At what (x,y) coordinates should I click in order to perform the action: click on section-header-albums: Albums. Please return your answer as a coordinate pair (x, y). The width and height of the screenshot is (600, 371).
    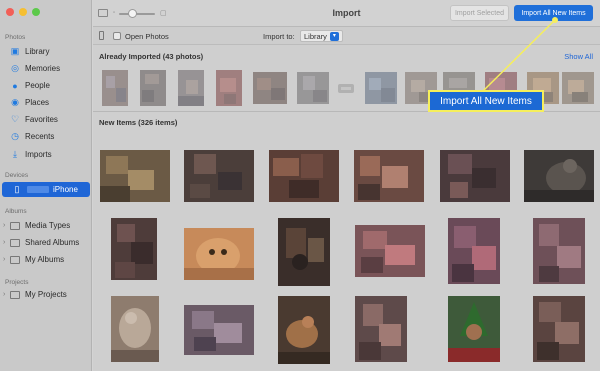
    Looking at the image, I should click on (16, 211).